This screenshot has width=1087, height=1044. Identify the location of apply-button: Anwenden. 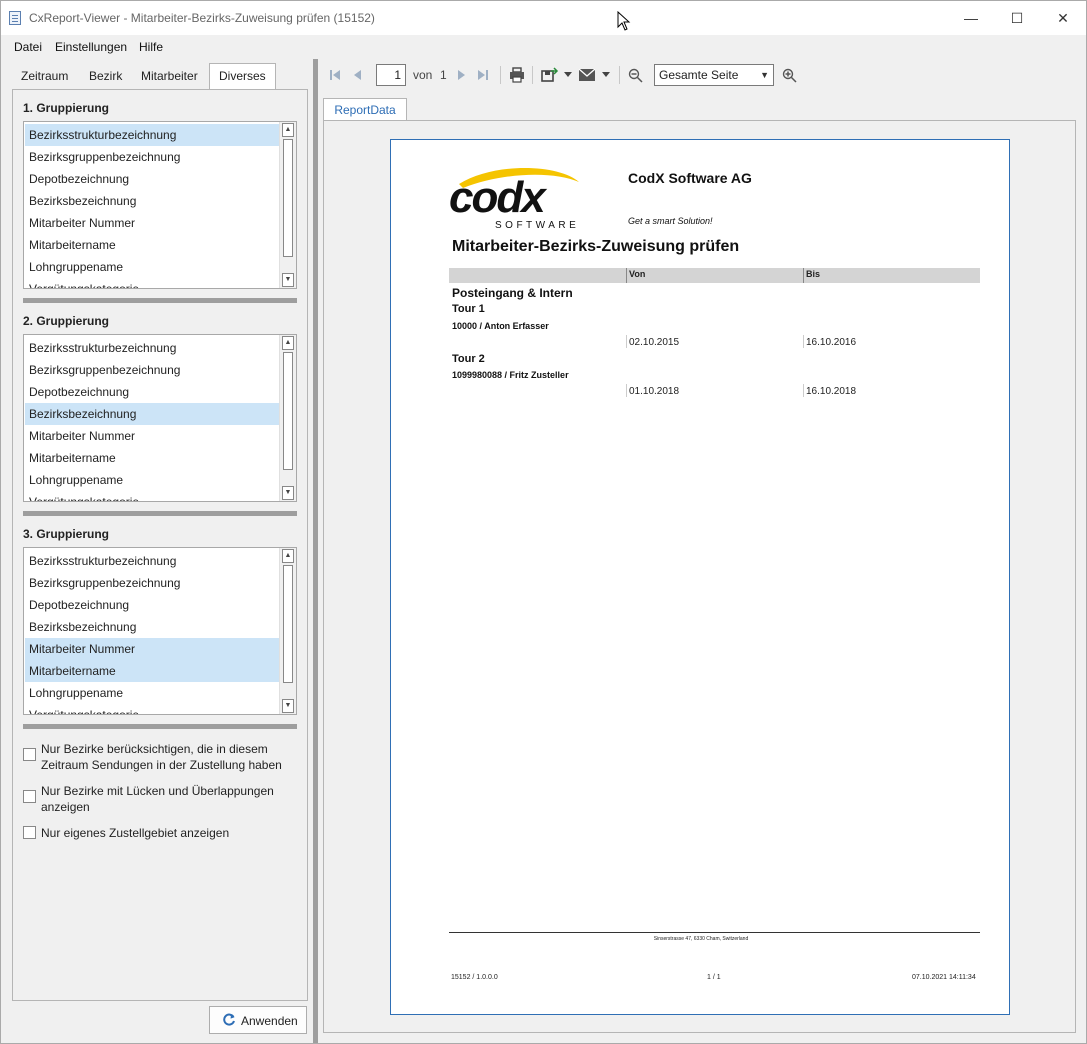
(258, 1020).